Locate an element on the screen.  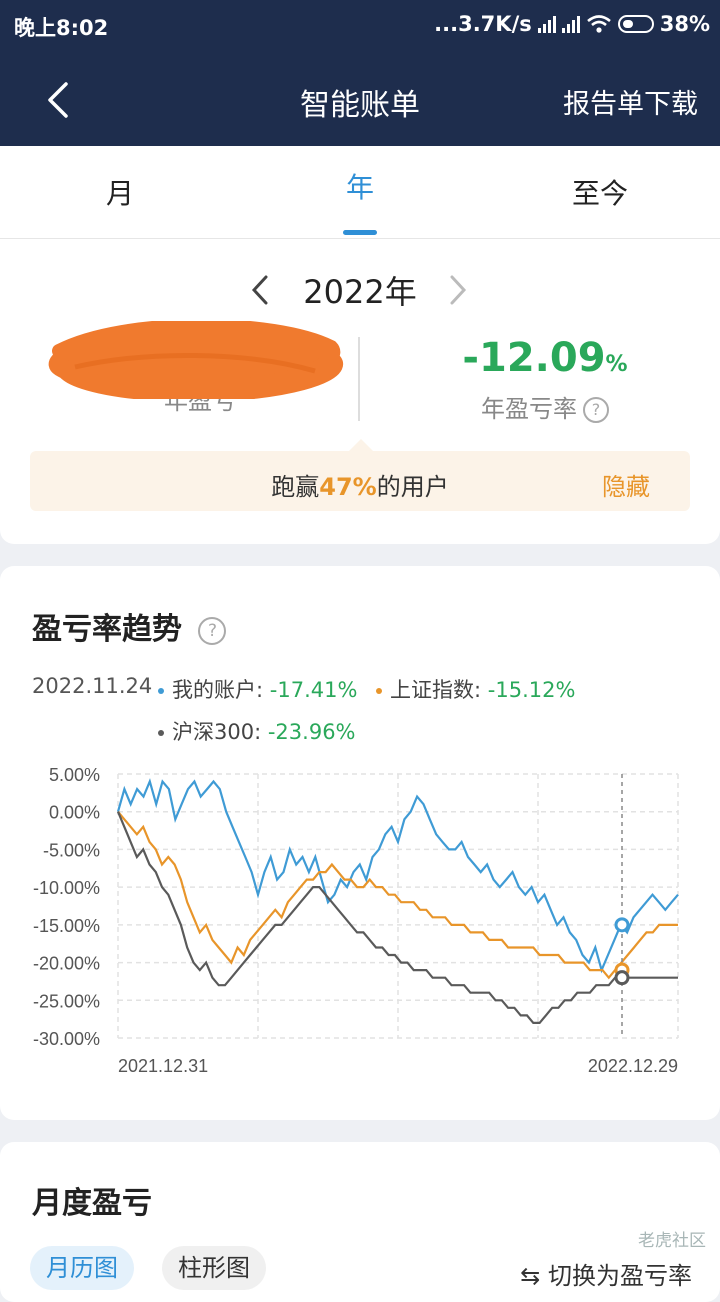
period-tabs: 月 年 至今 is located at coordinates (360, 192).